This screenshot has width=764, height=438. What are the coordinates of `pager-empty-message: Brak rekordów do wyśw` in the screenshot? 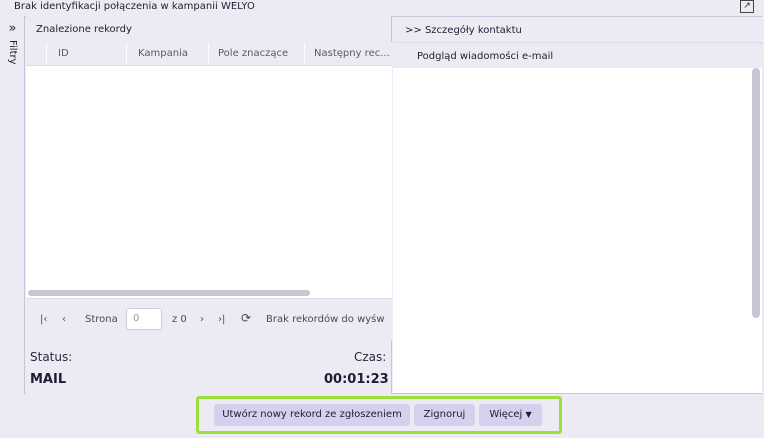 It's located at (325, 319).